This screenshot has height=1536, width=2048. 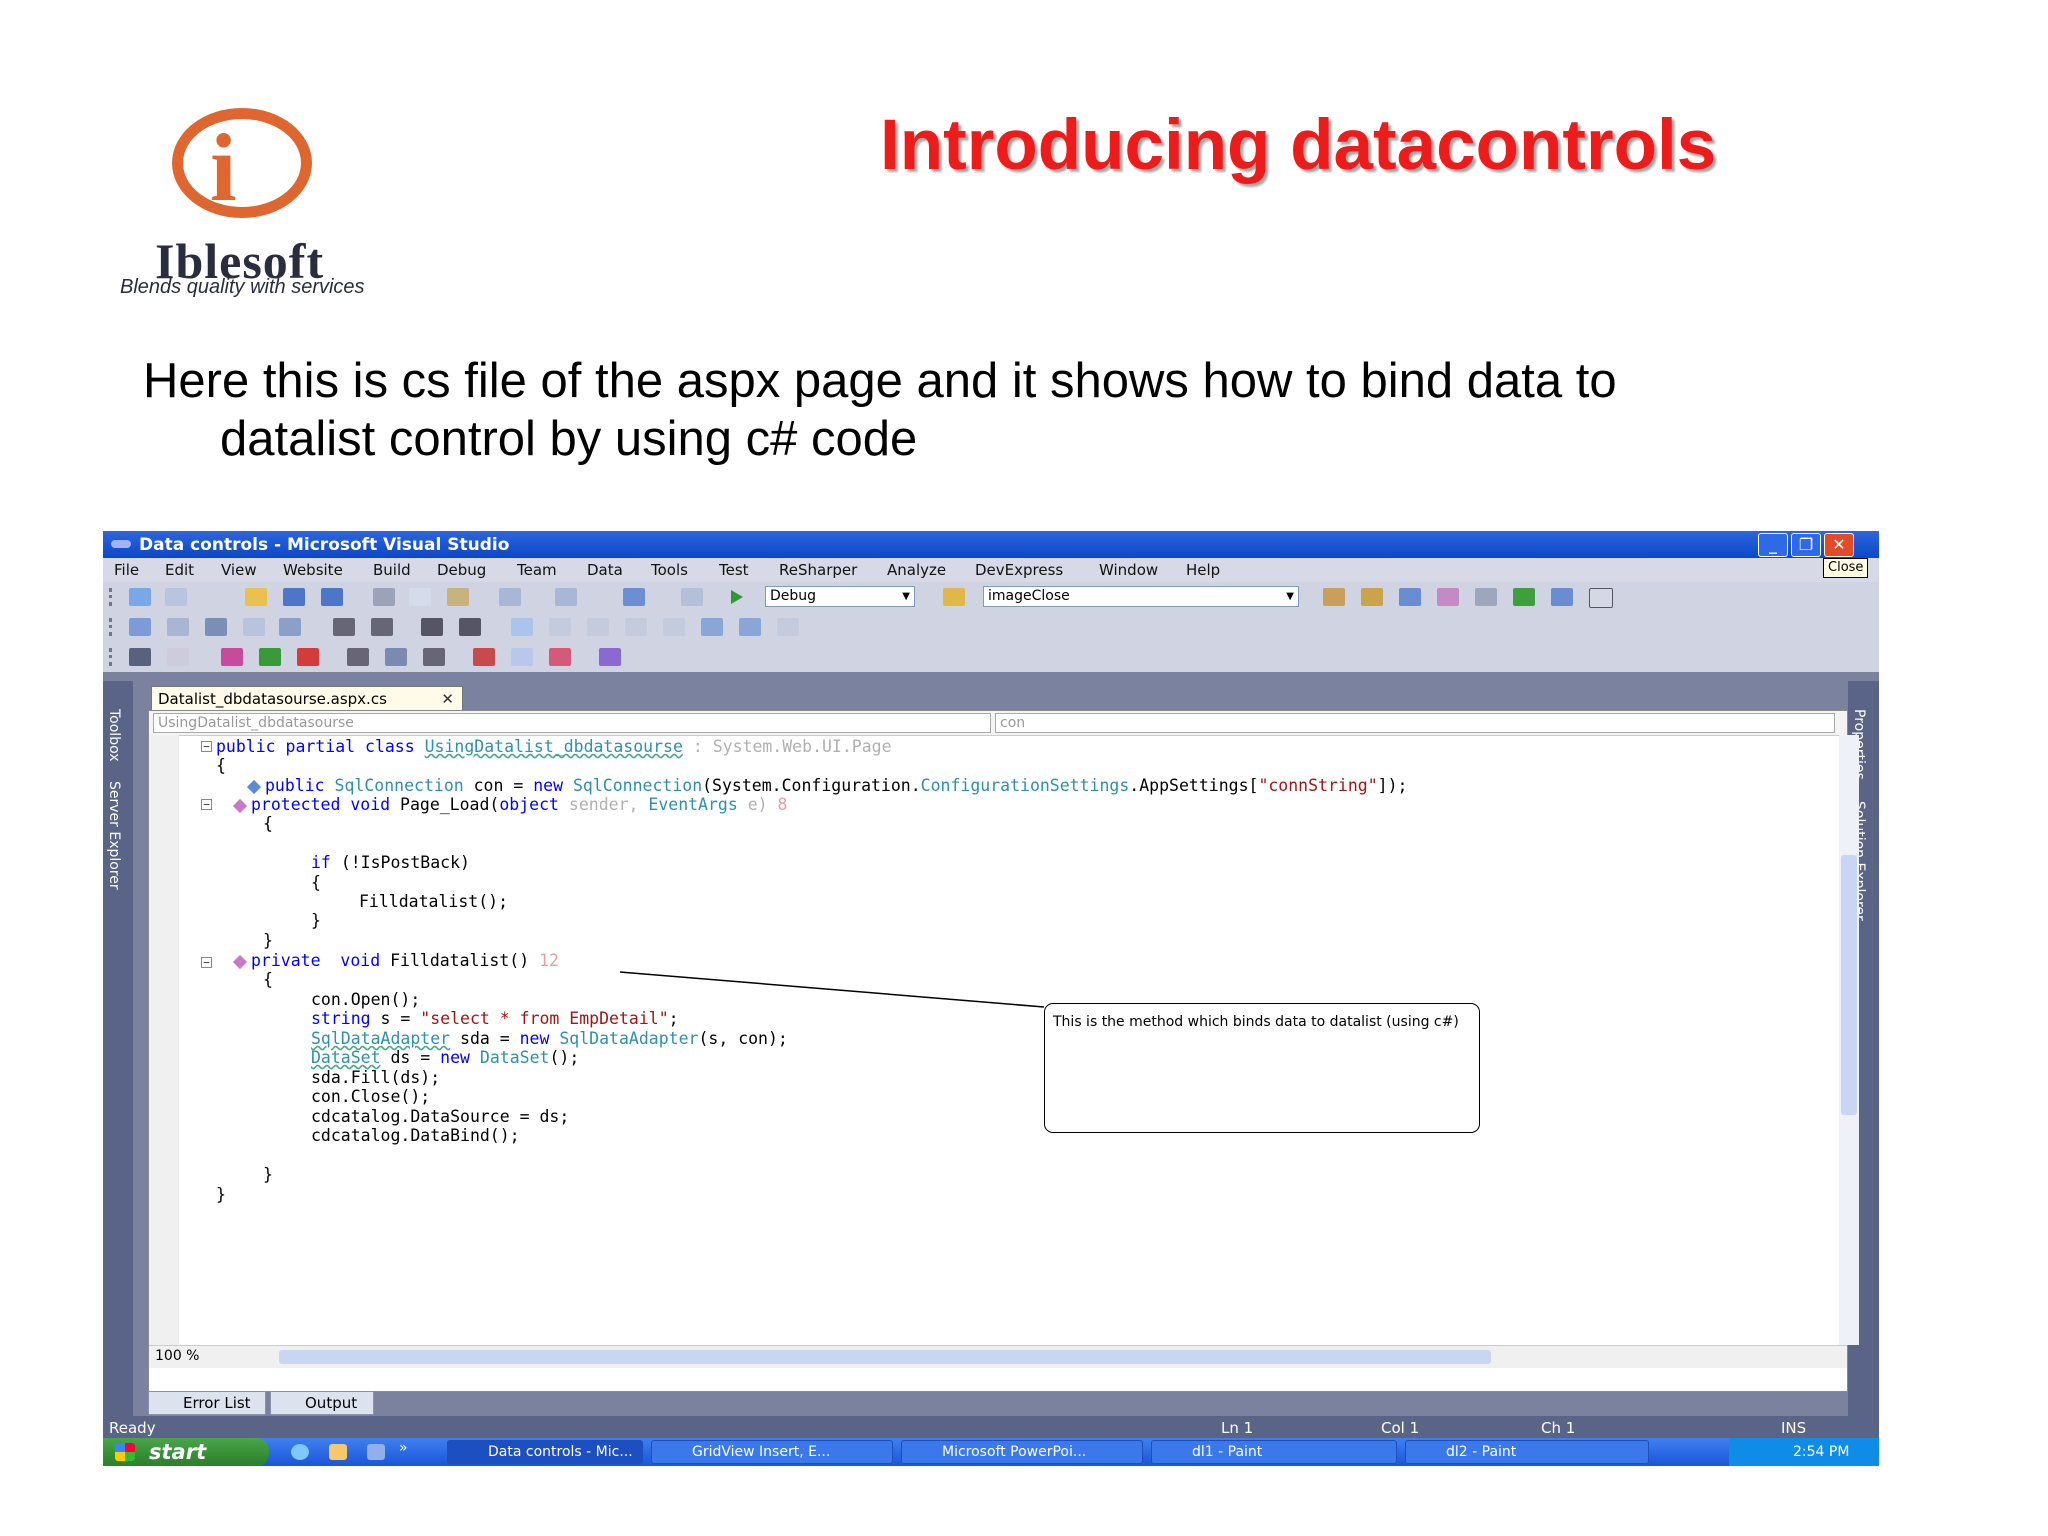 What do you see at coordinates (572, 723) in the screenshot?
I see `class-dropdown: UsingDatalist_dbdatasourse` at bounding box center [572, 723].